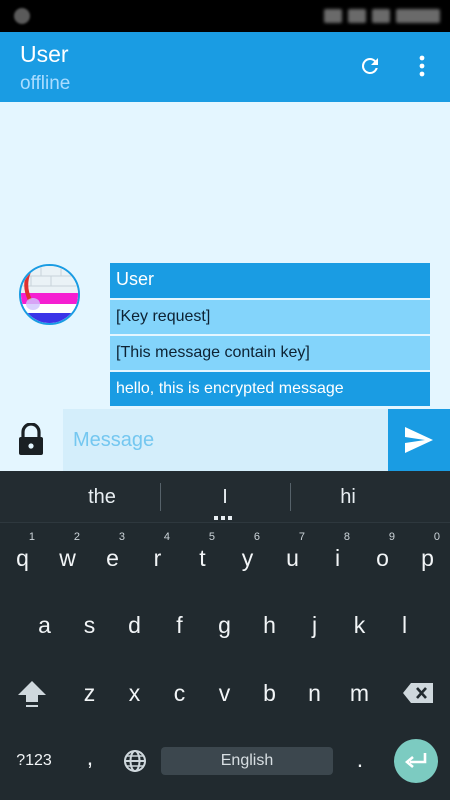  I want to click on sender-name: User, so click(270, 280).